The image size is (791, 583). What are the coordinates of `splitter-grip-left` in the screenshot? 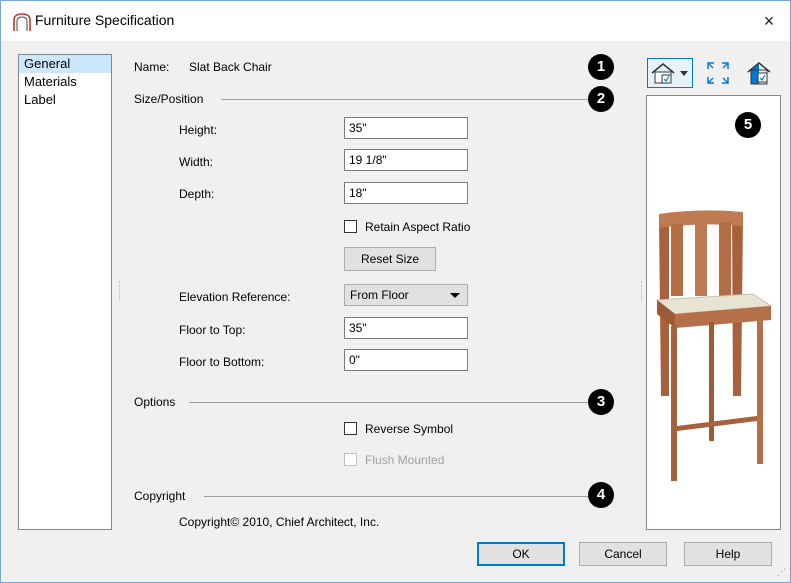 It's located at (120, 291).